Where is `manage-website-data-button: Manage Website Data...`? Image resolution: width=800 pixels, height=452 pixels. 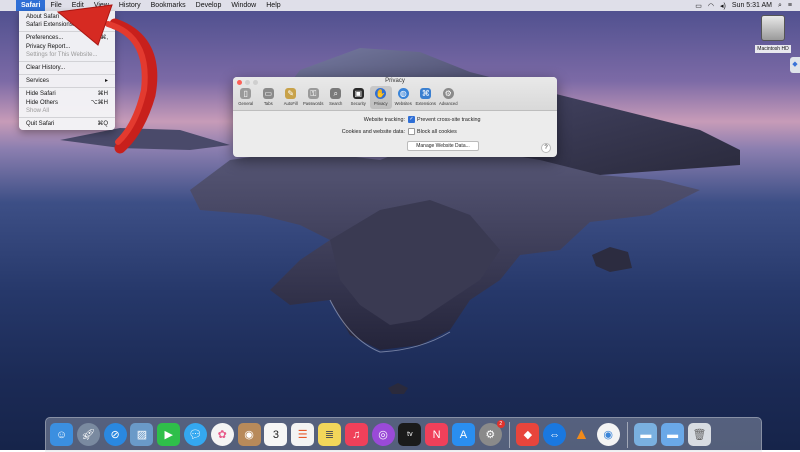 manage-website-data-button: Manage Website Data... is located at coordinates (443, 146).